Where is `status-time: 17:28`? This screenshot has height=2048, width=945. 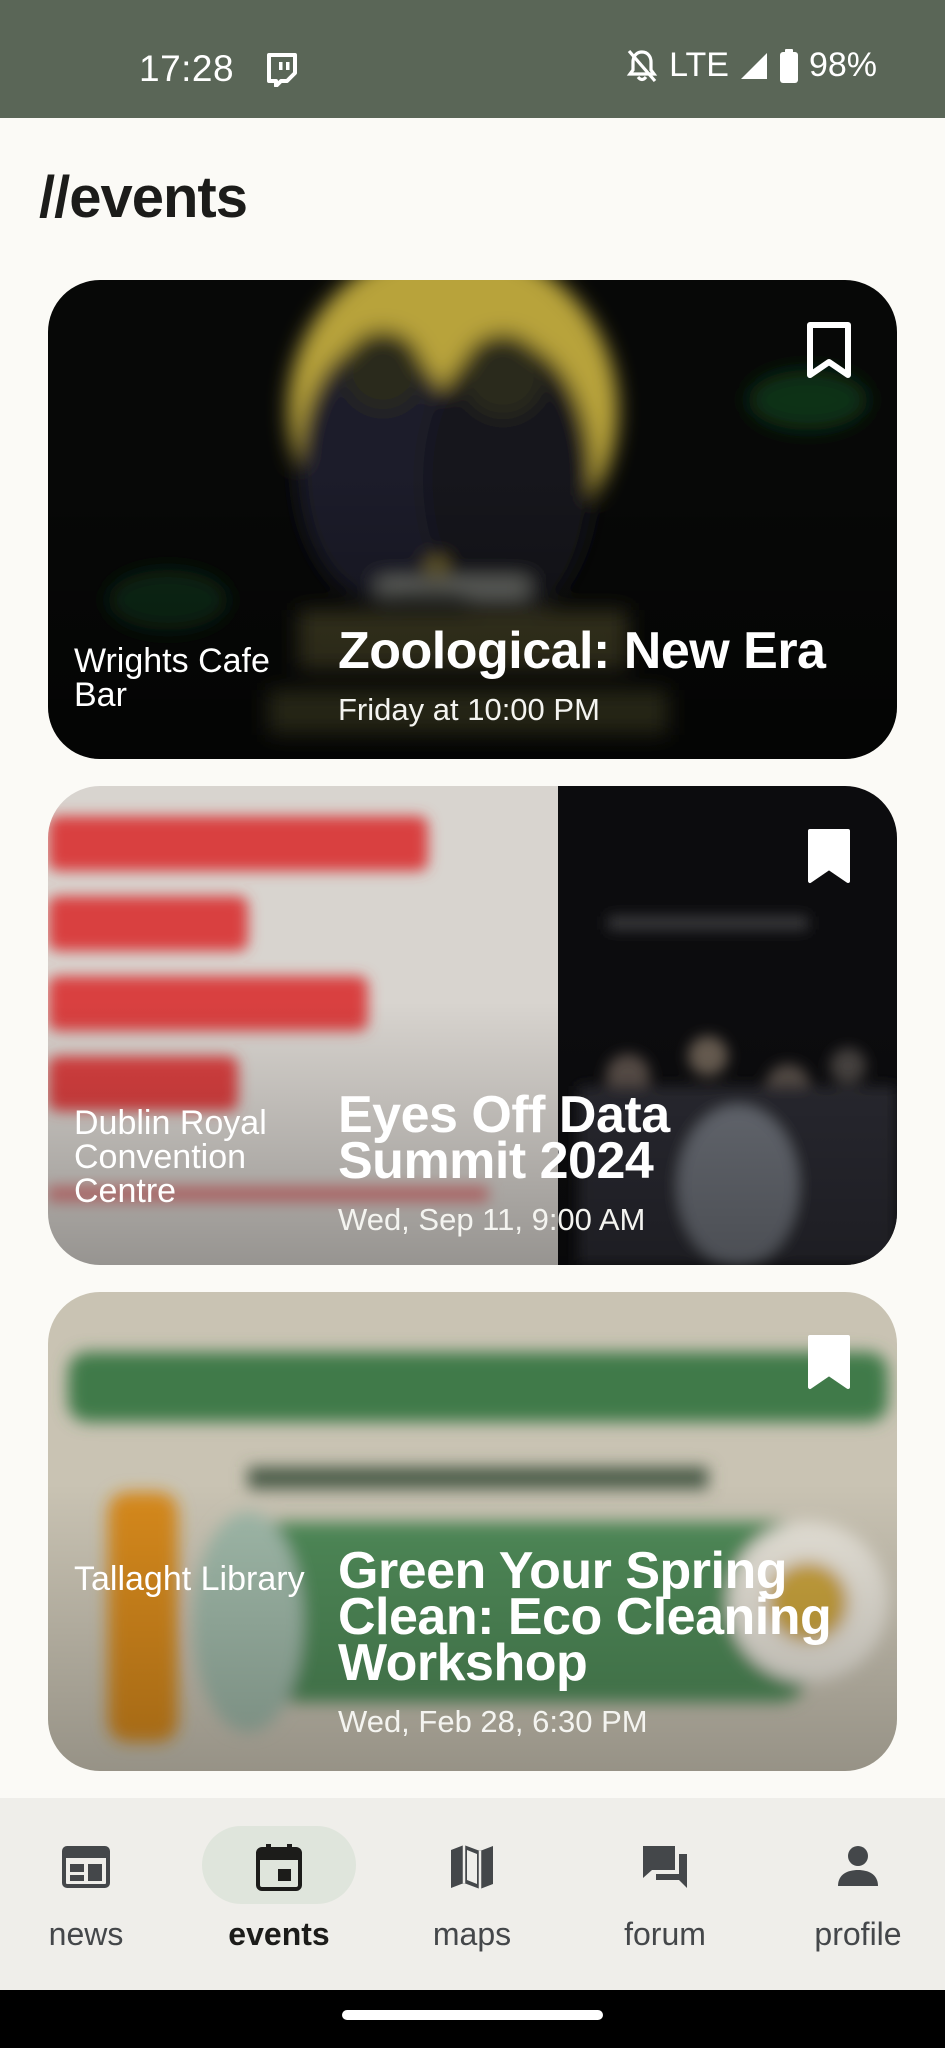
status-time: 17:28 is located at coordinates (187, 68).